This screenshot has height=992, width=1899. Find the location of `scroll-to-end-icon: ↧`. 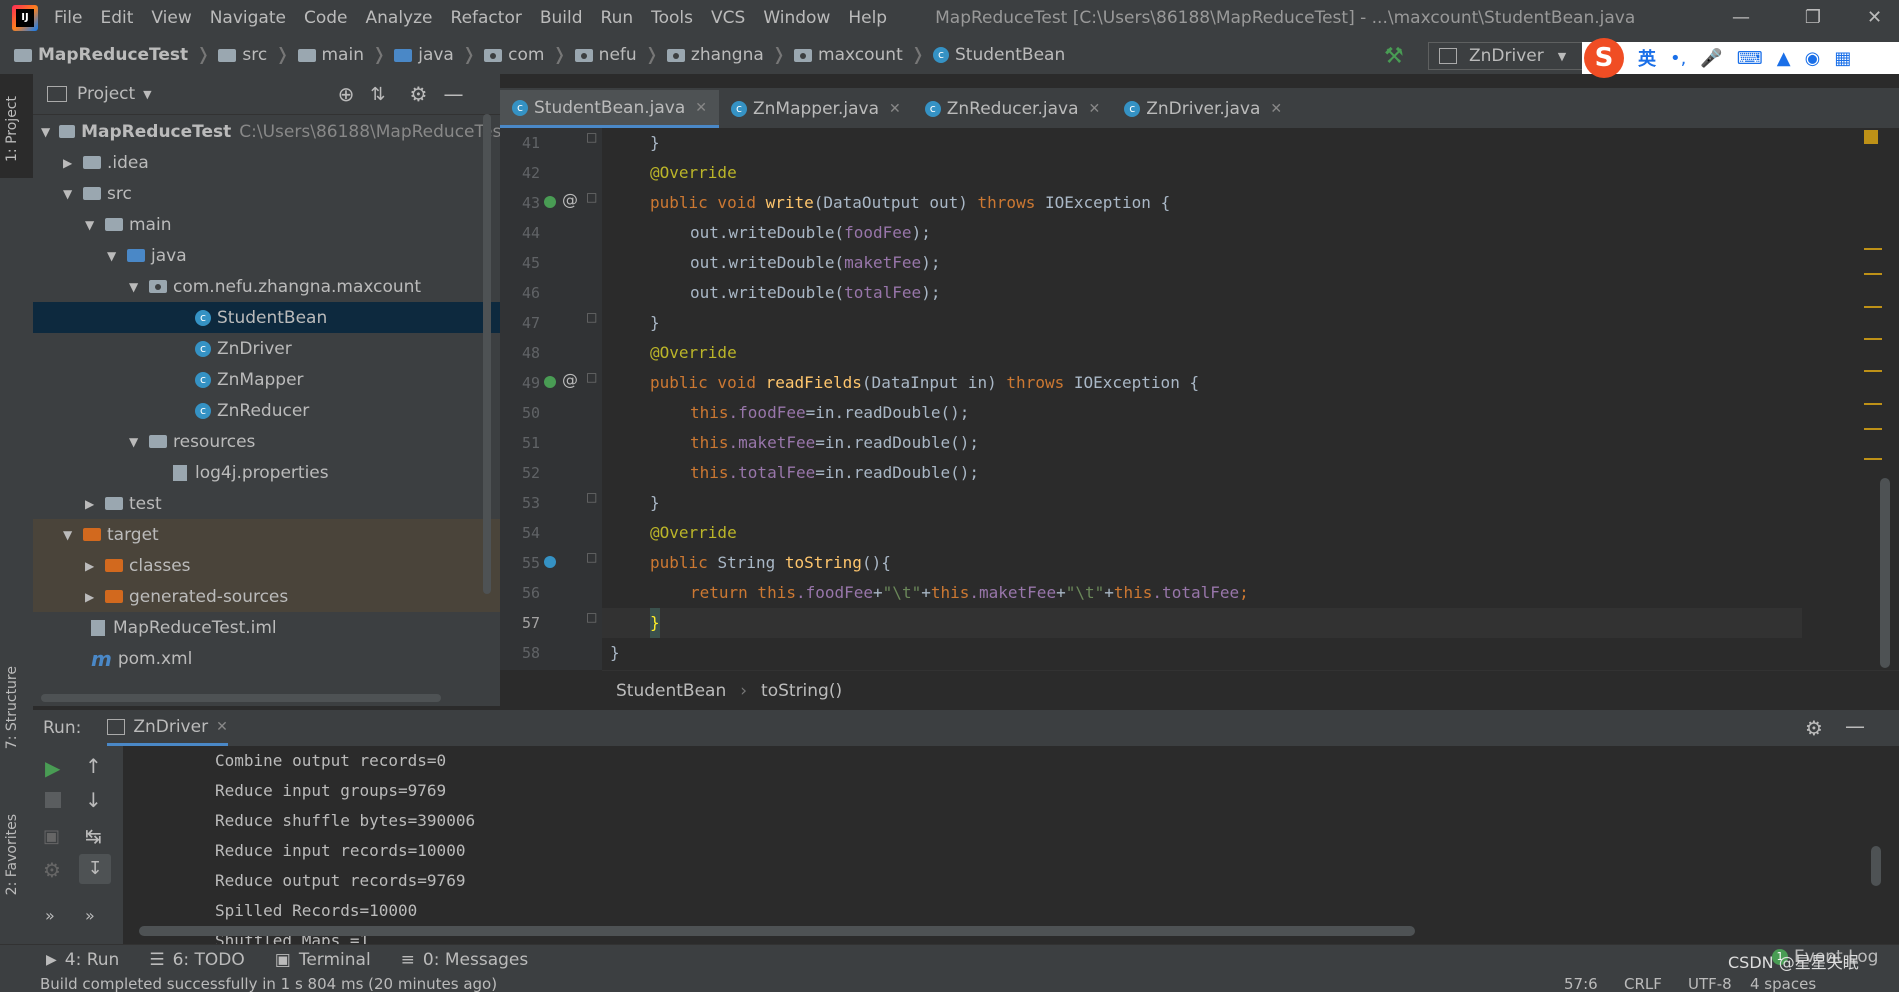

scroll-to-end-icon: ↧ is located at coordinates (95, 869).